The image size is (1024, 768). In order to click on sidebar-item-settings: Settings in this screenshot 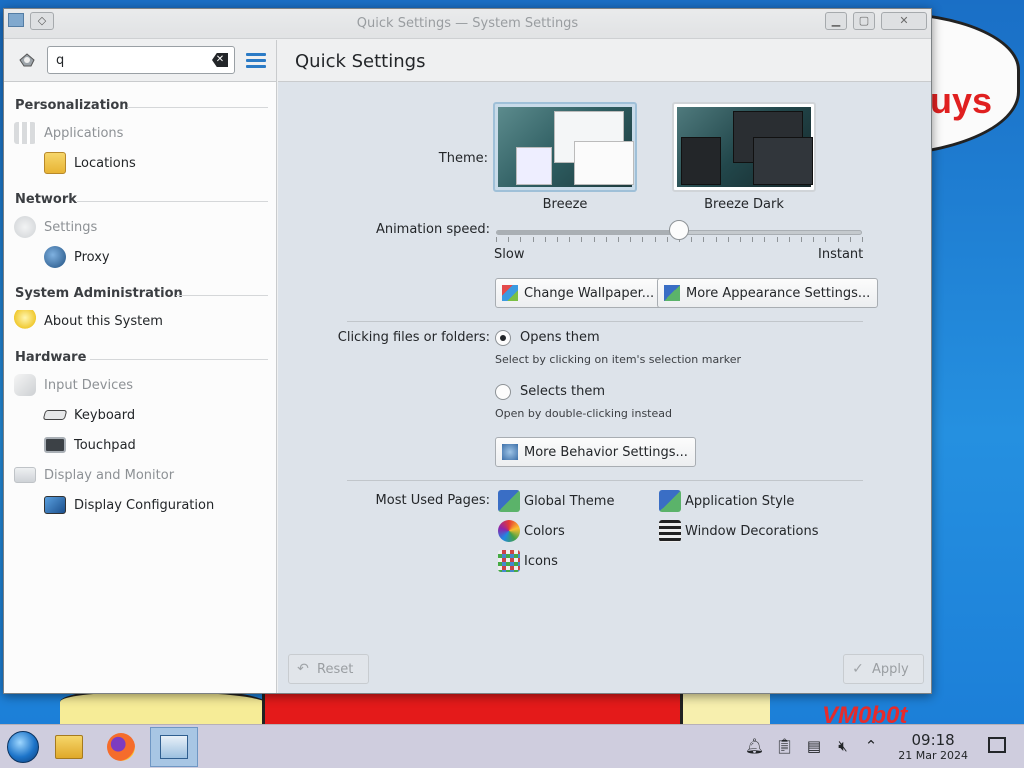, I will do `click(55, 227)`.